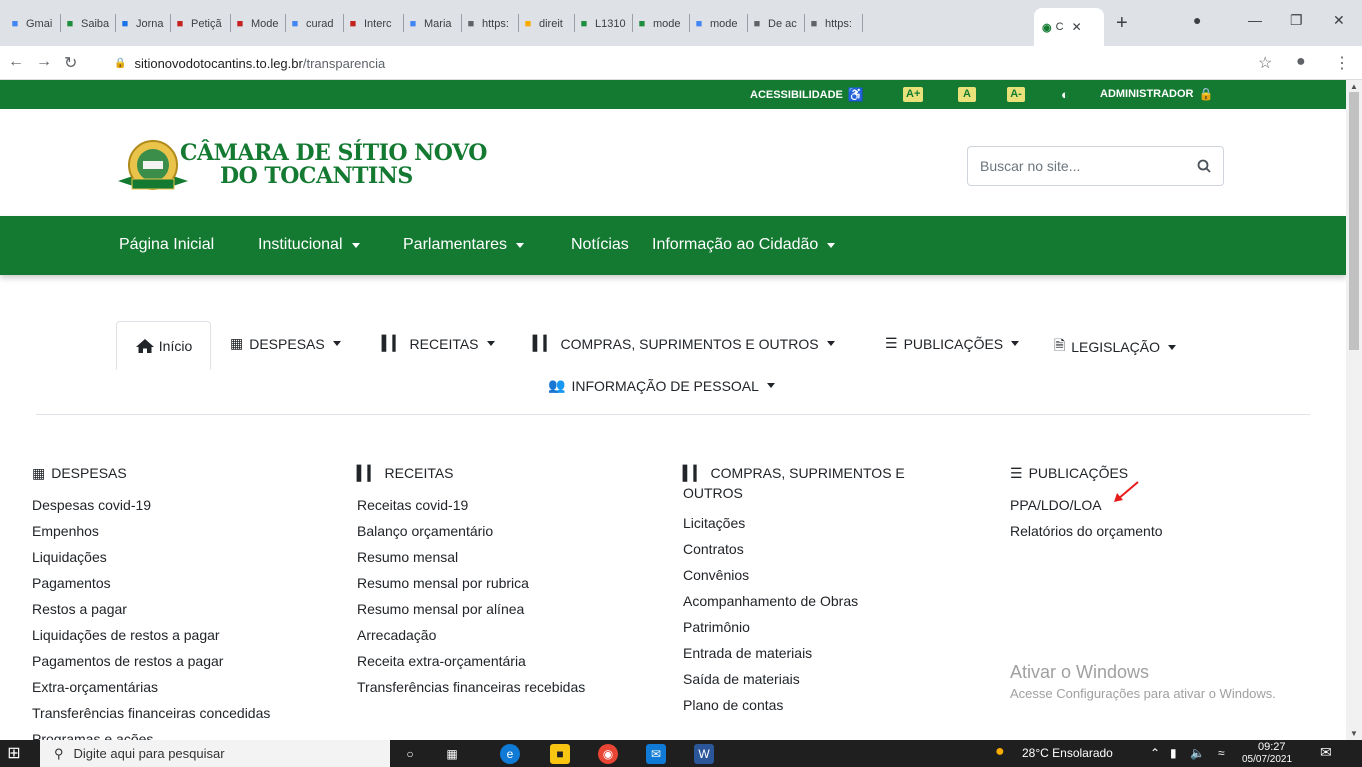 The image size is (1362, 767). Describe the element at coordinates (151, 664) in the screenshot. I see `list-item-link: Pagamentos de restos a pagar` at that location.